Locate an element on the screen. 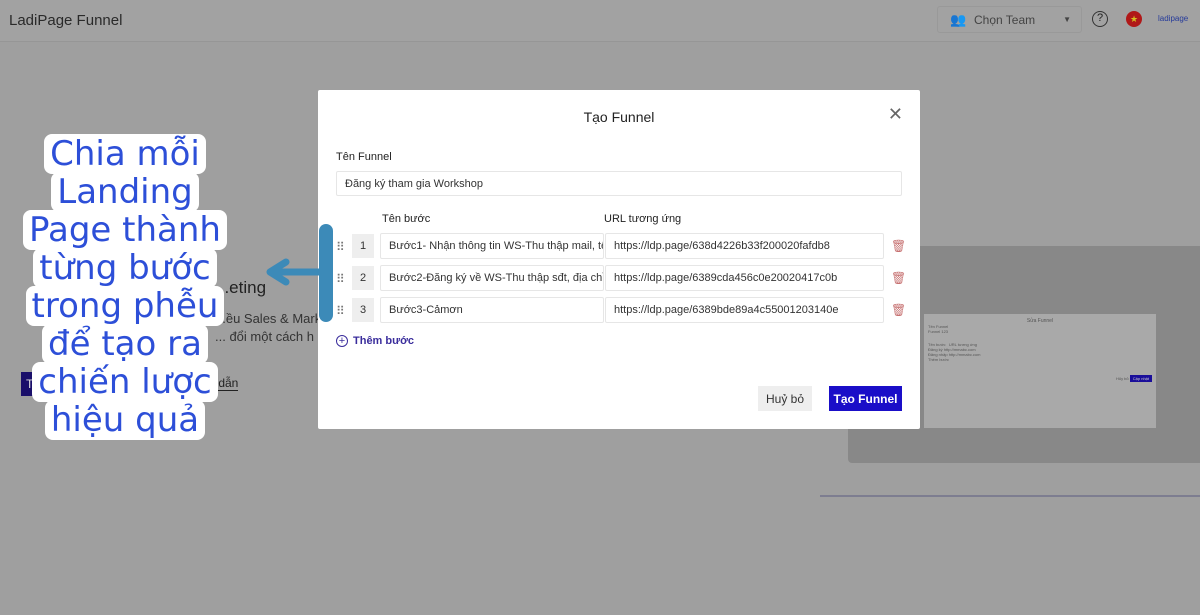  add-step-button: + Thêm bước is located at coordinates (375, 341).